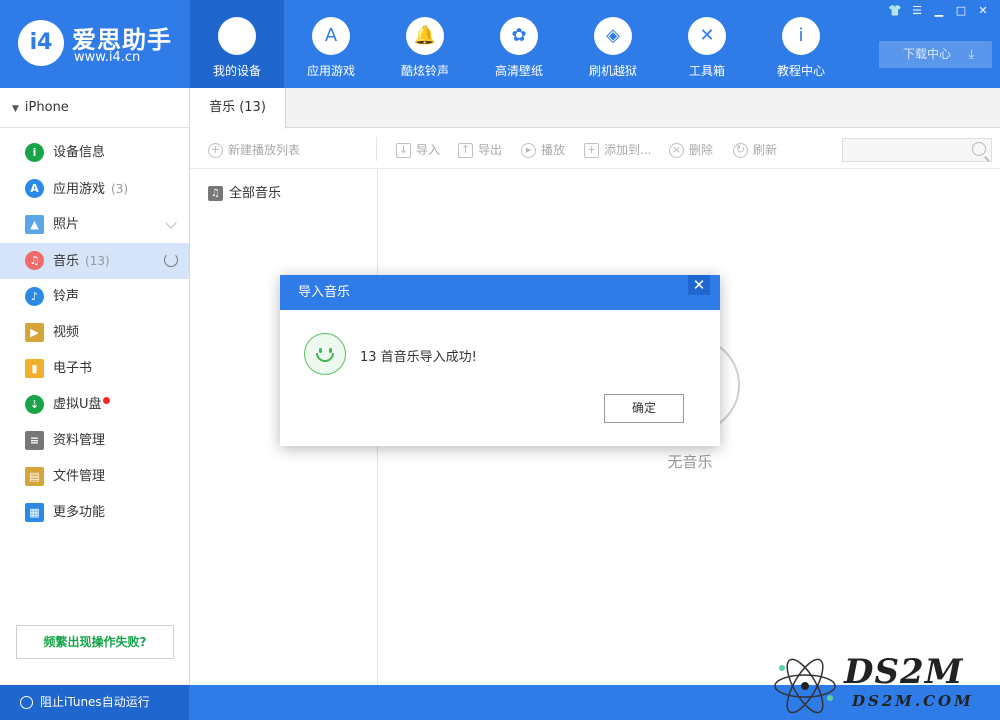  What do you see at coordinates (97, 261) in the screenshot?
I see `sidebar-count: (13)` at bounding box center [97, 261].